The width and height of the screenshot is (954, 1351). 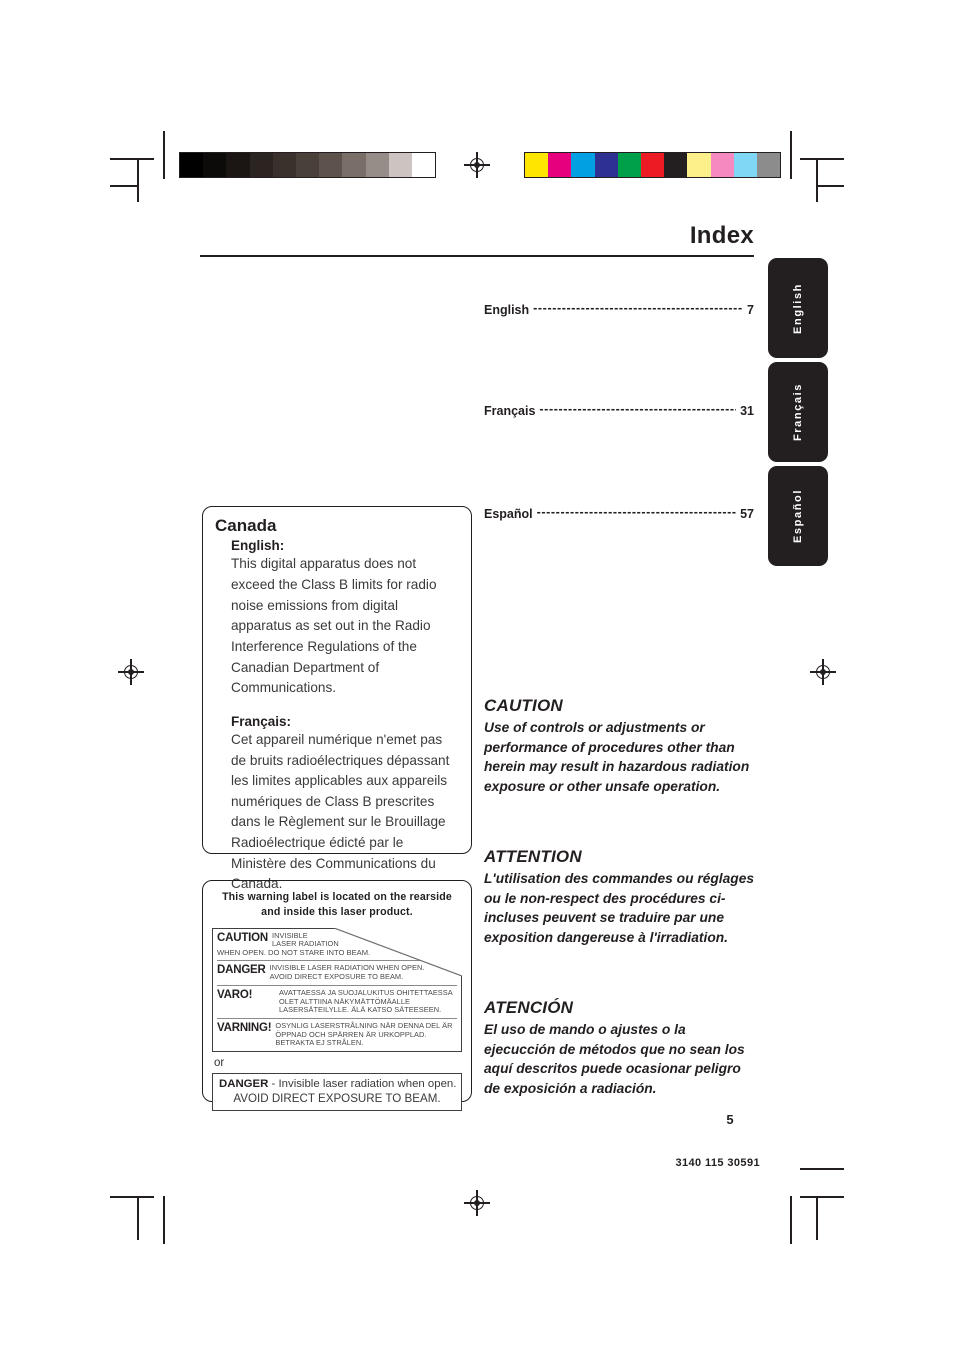 What do you see at coordinates (242, 937) in the screenshot?
I see `laser-row-word: CAUTION` at bounding box center [242, 937].